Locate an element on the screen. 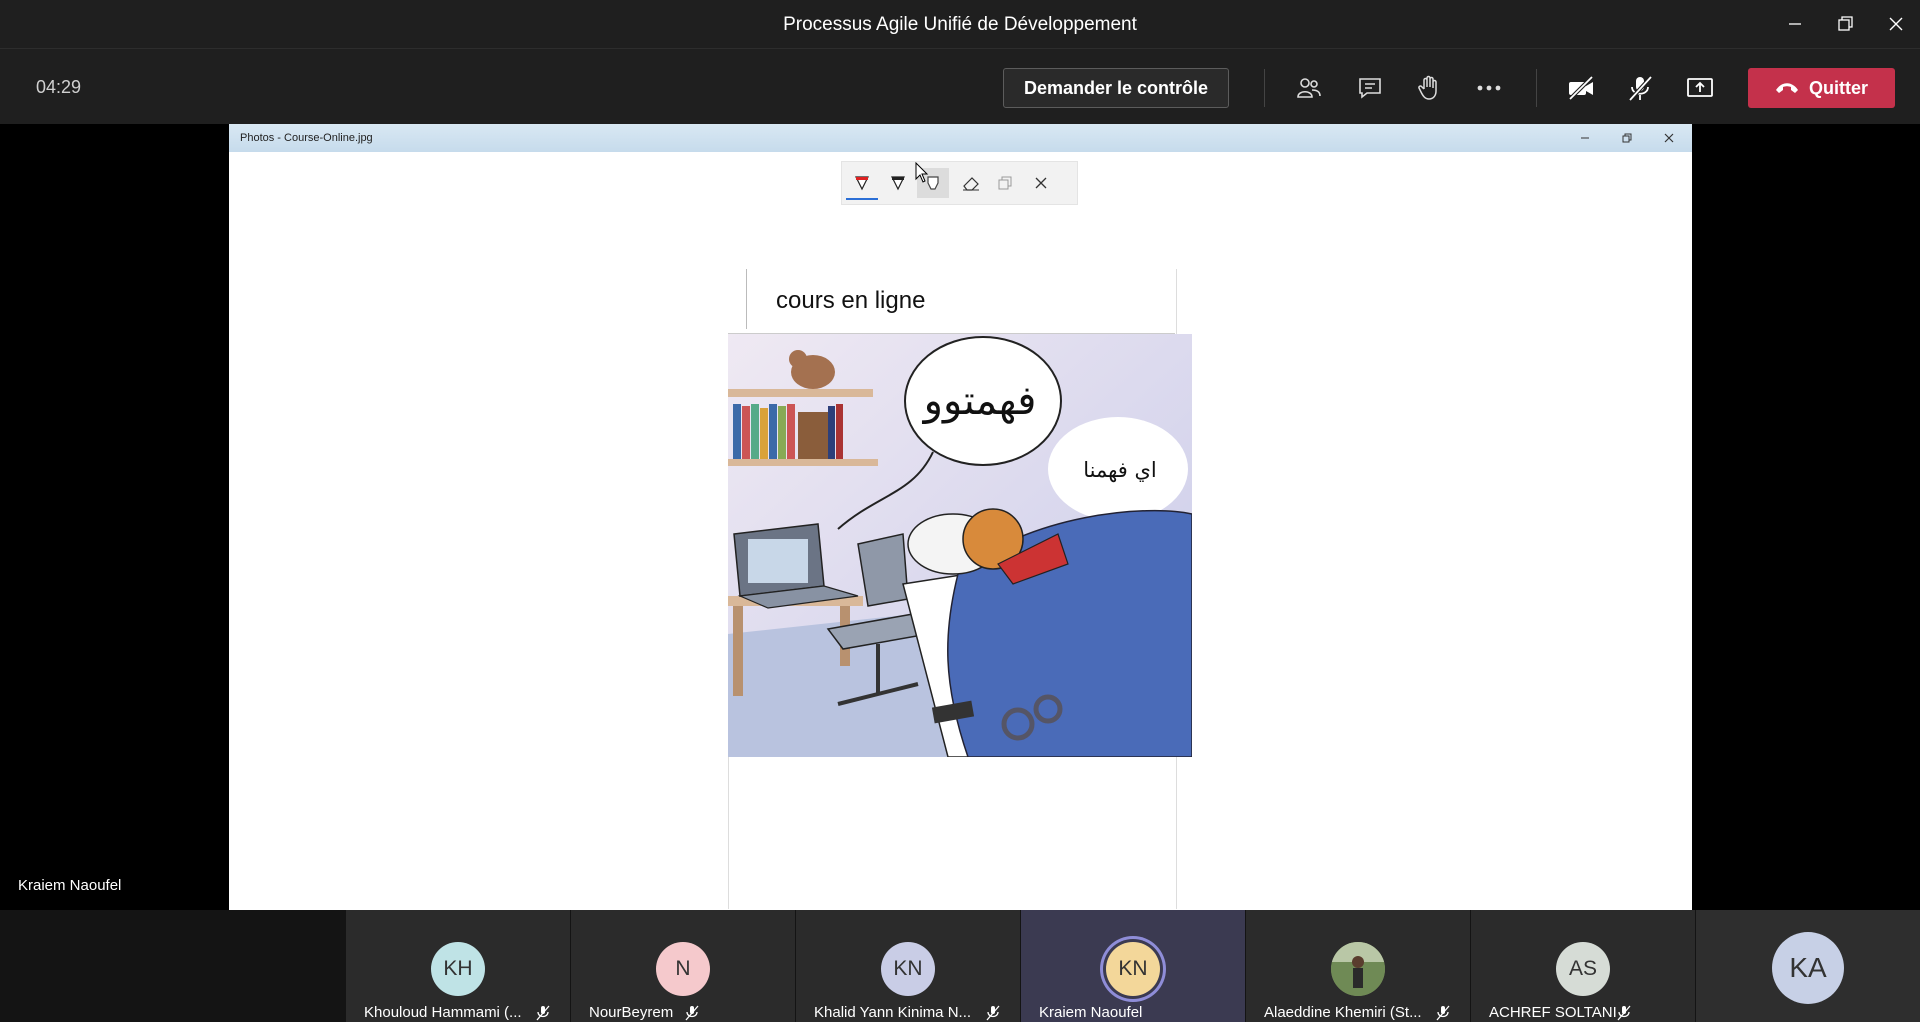  photos-window-title: Photos - Course-Online.jpg is located at coordinates (306, 138).